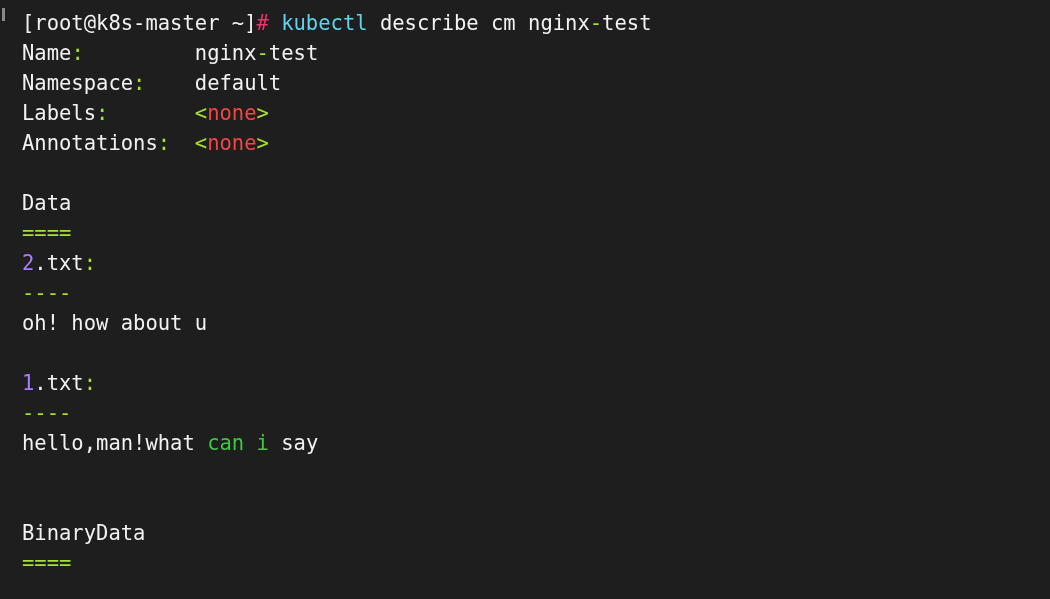  I want to click on terminal-line: hello,man!what can i say, so click(170, 443).